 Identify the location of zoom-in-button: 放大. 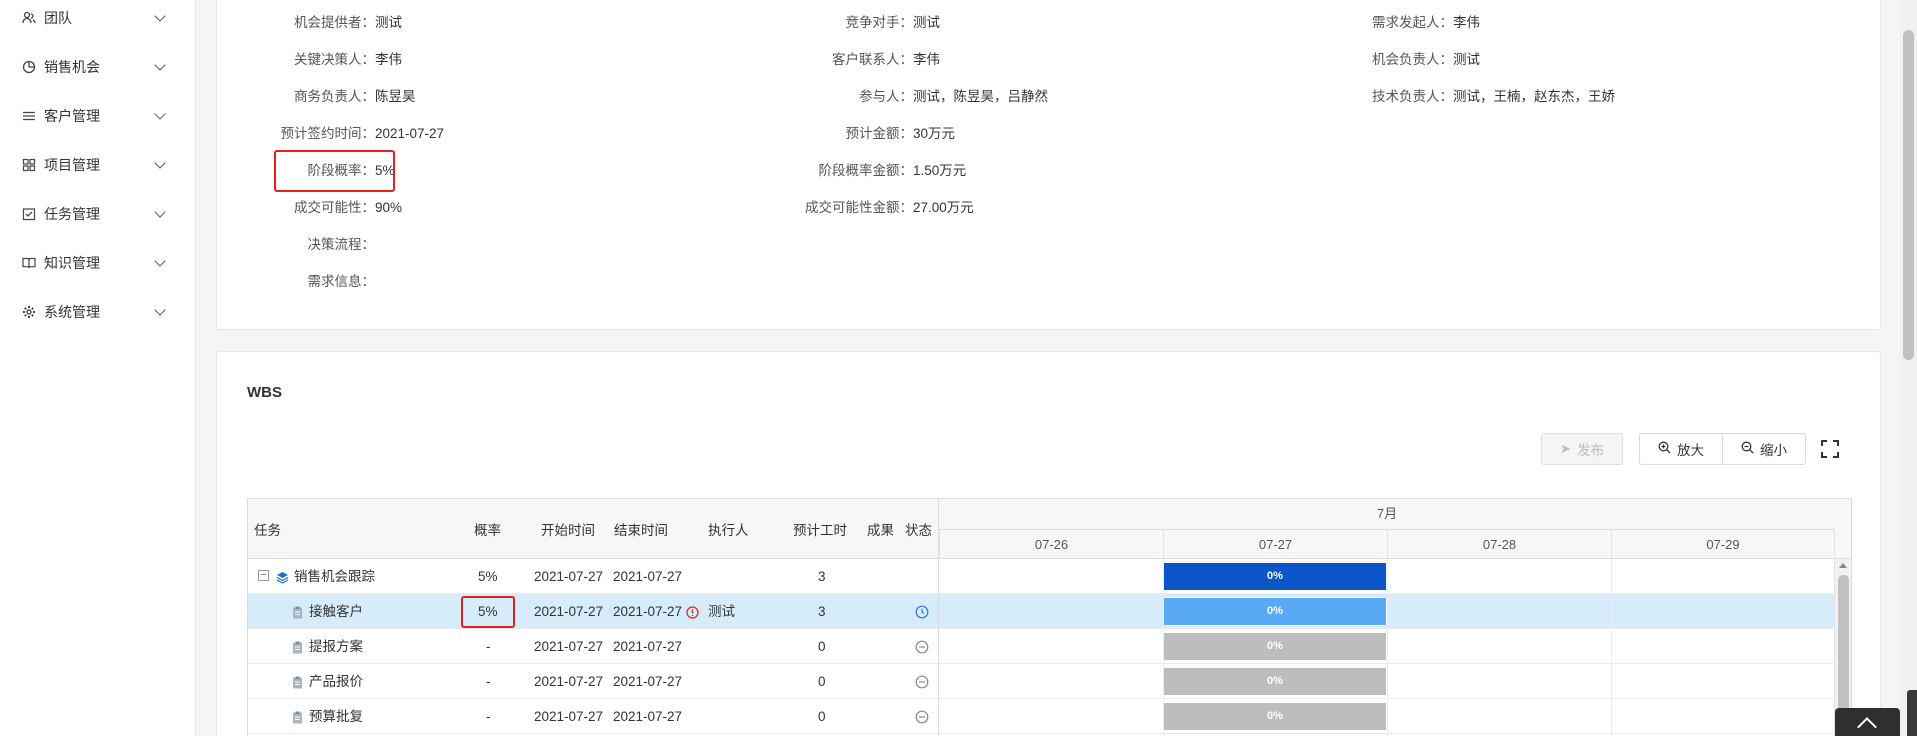
(1681, 449).